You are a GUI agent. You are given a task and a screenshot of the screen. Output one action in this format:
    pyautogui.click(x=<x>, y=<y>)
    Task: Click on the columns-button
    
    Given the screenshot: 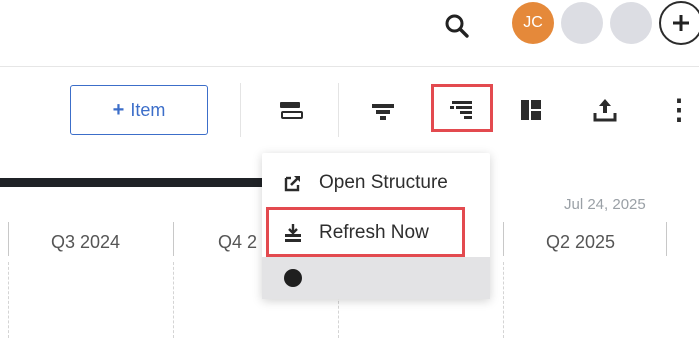 What is the action you would take?
    pyautogui.click(x=531, y=110)
    